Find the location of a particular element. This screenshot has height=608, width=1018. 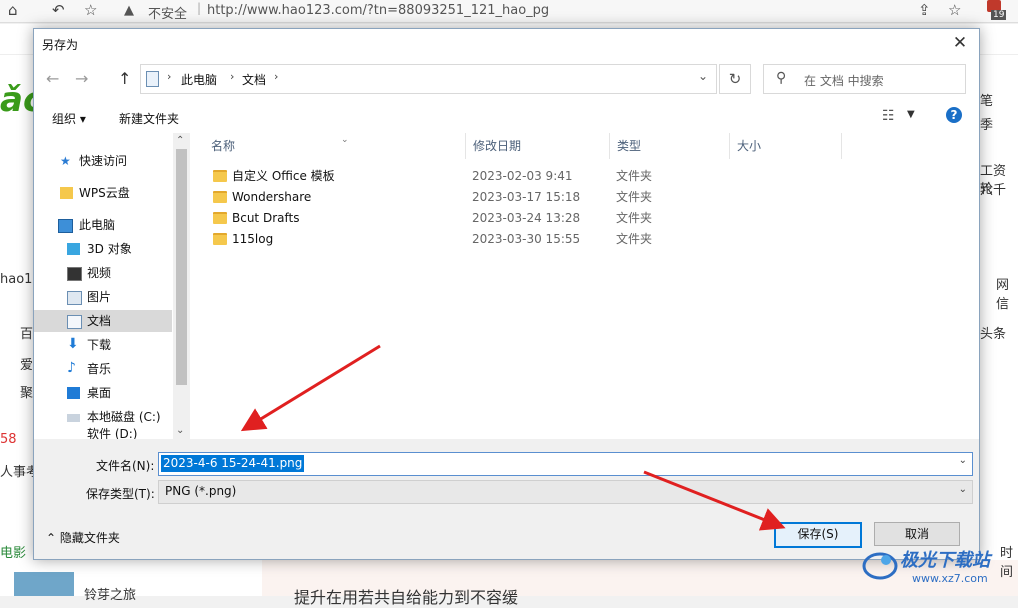

watermark-url: www.xz7.com is located at coordinates (950, 578).